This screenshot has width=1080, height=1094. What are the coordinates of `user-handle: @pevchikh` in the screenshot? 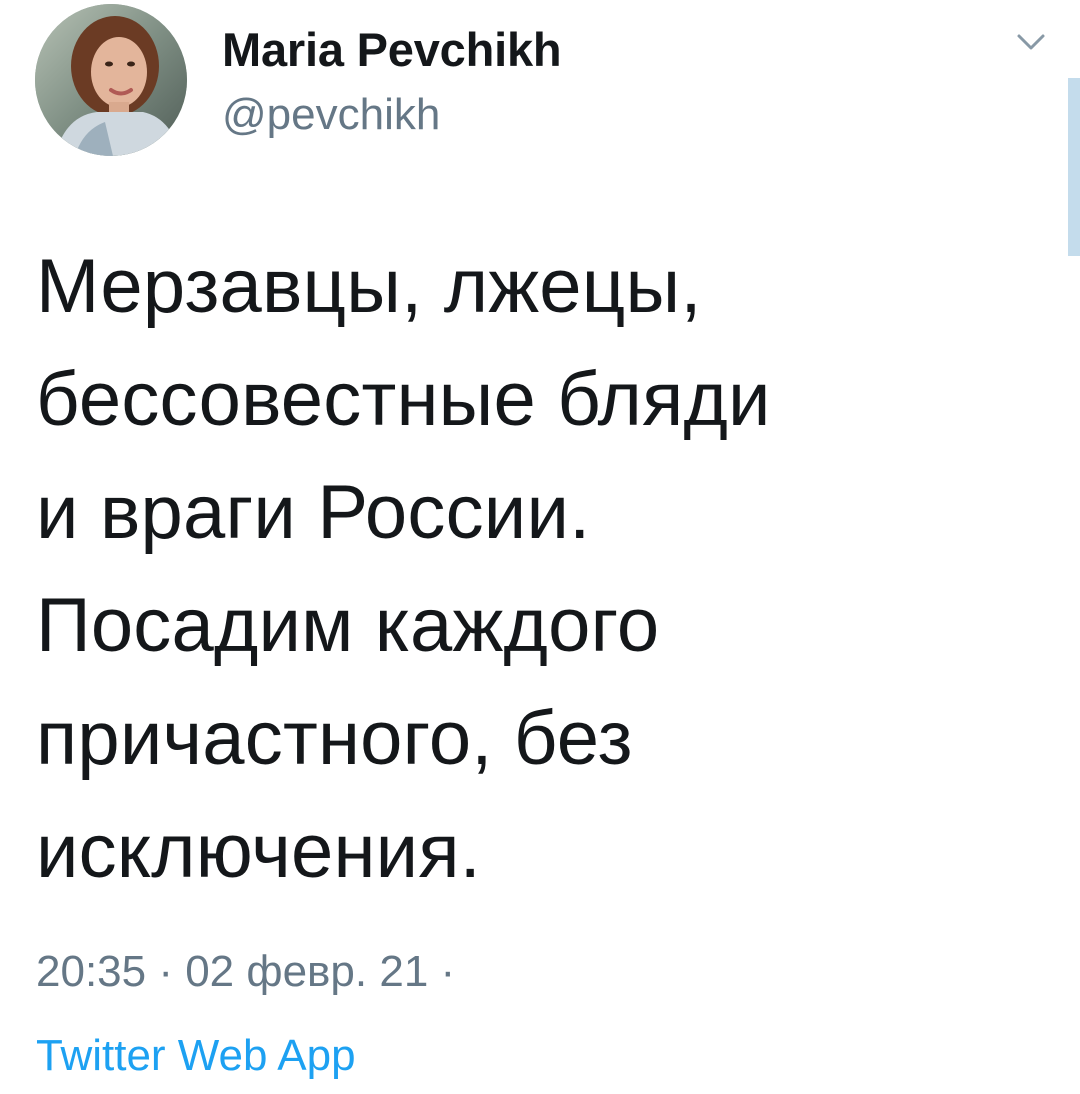 It's located at (331, 115).